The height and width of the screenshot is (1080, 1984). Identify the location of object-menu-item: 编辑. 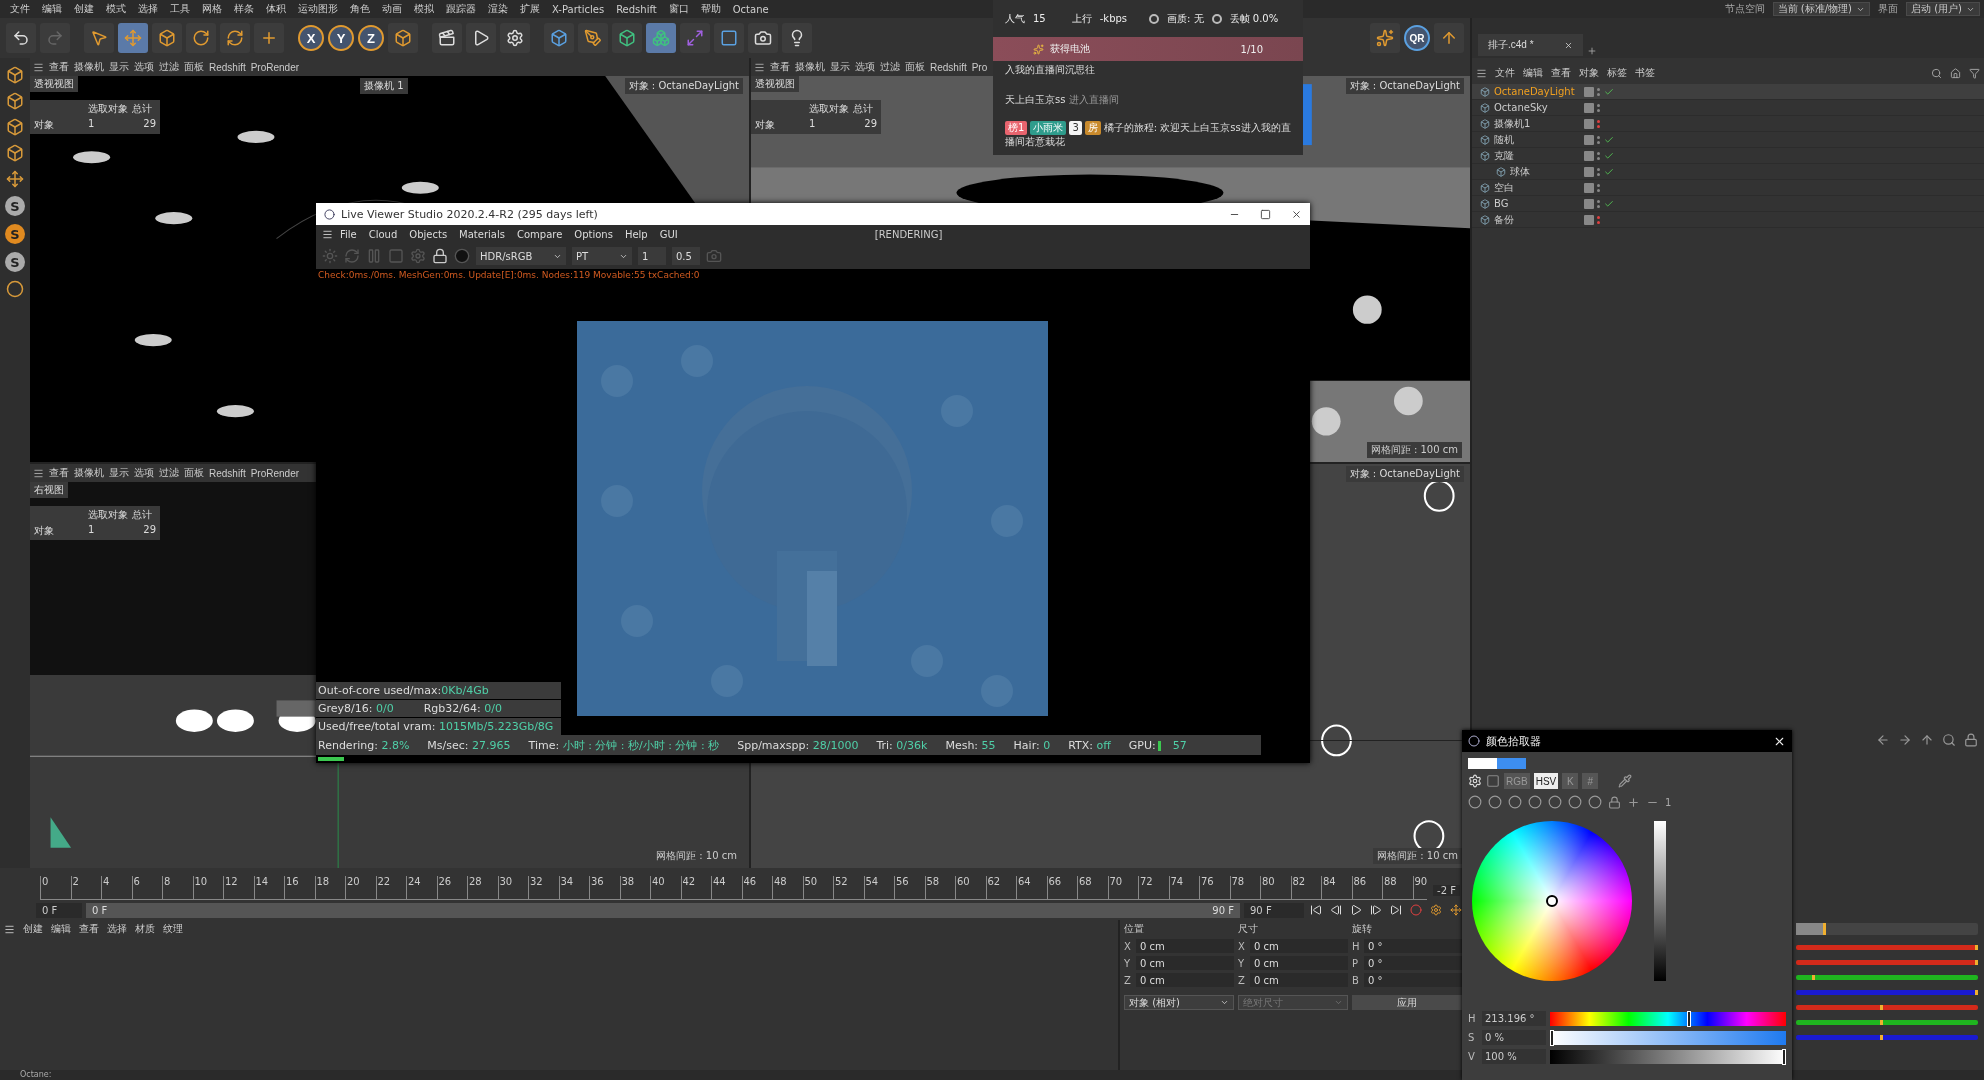
(1533, 73).